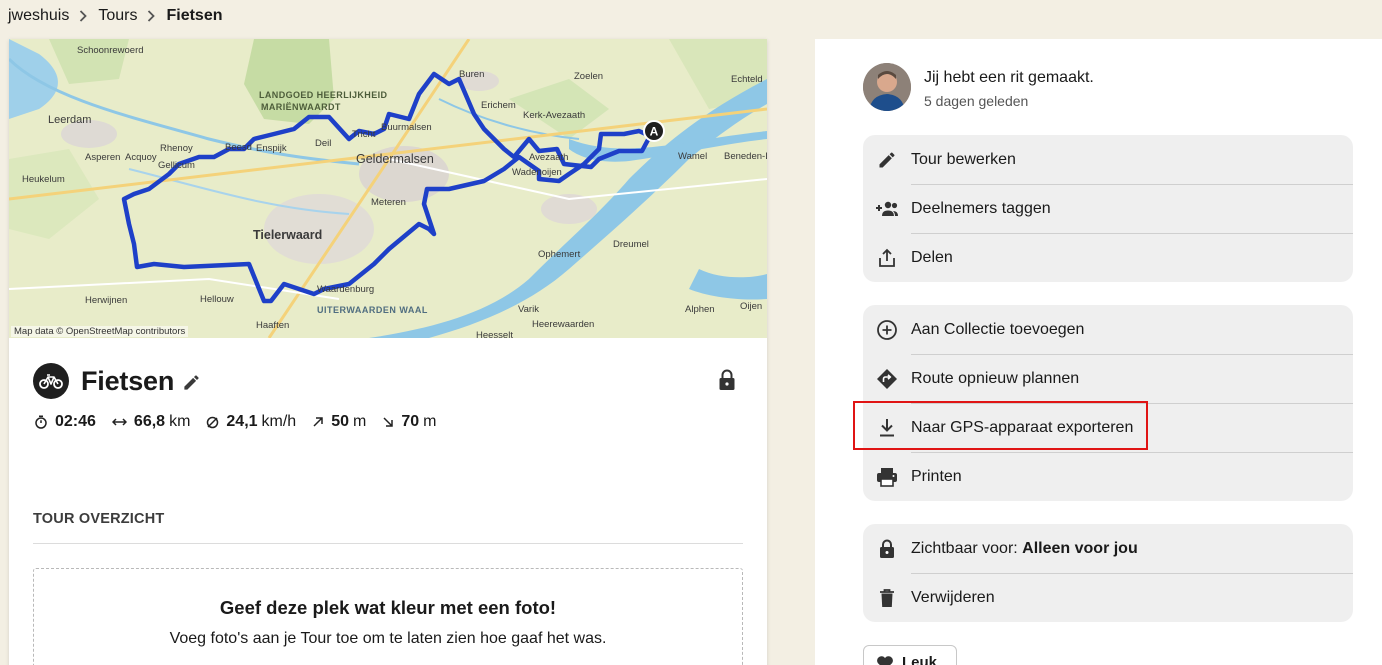 This screenshot has height=665, width=1382. I want to click on svg-text: Buren, so click(471, 74).